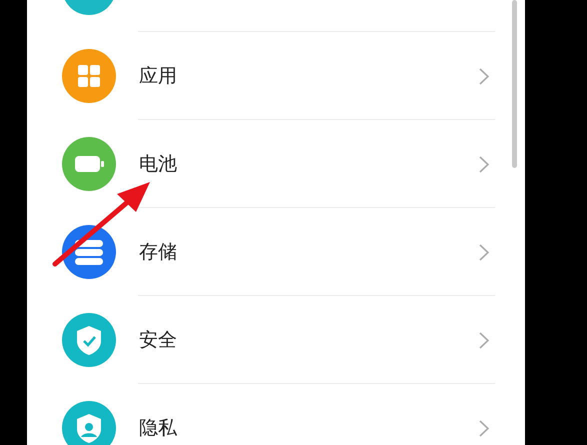 The height and width of the screenshot is (445, 587). I want to click on settings-item-label: 隐私, so click(309, 428).